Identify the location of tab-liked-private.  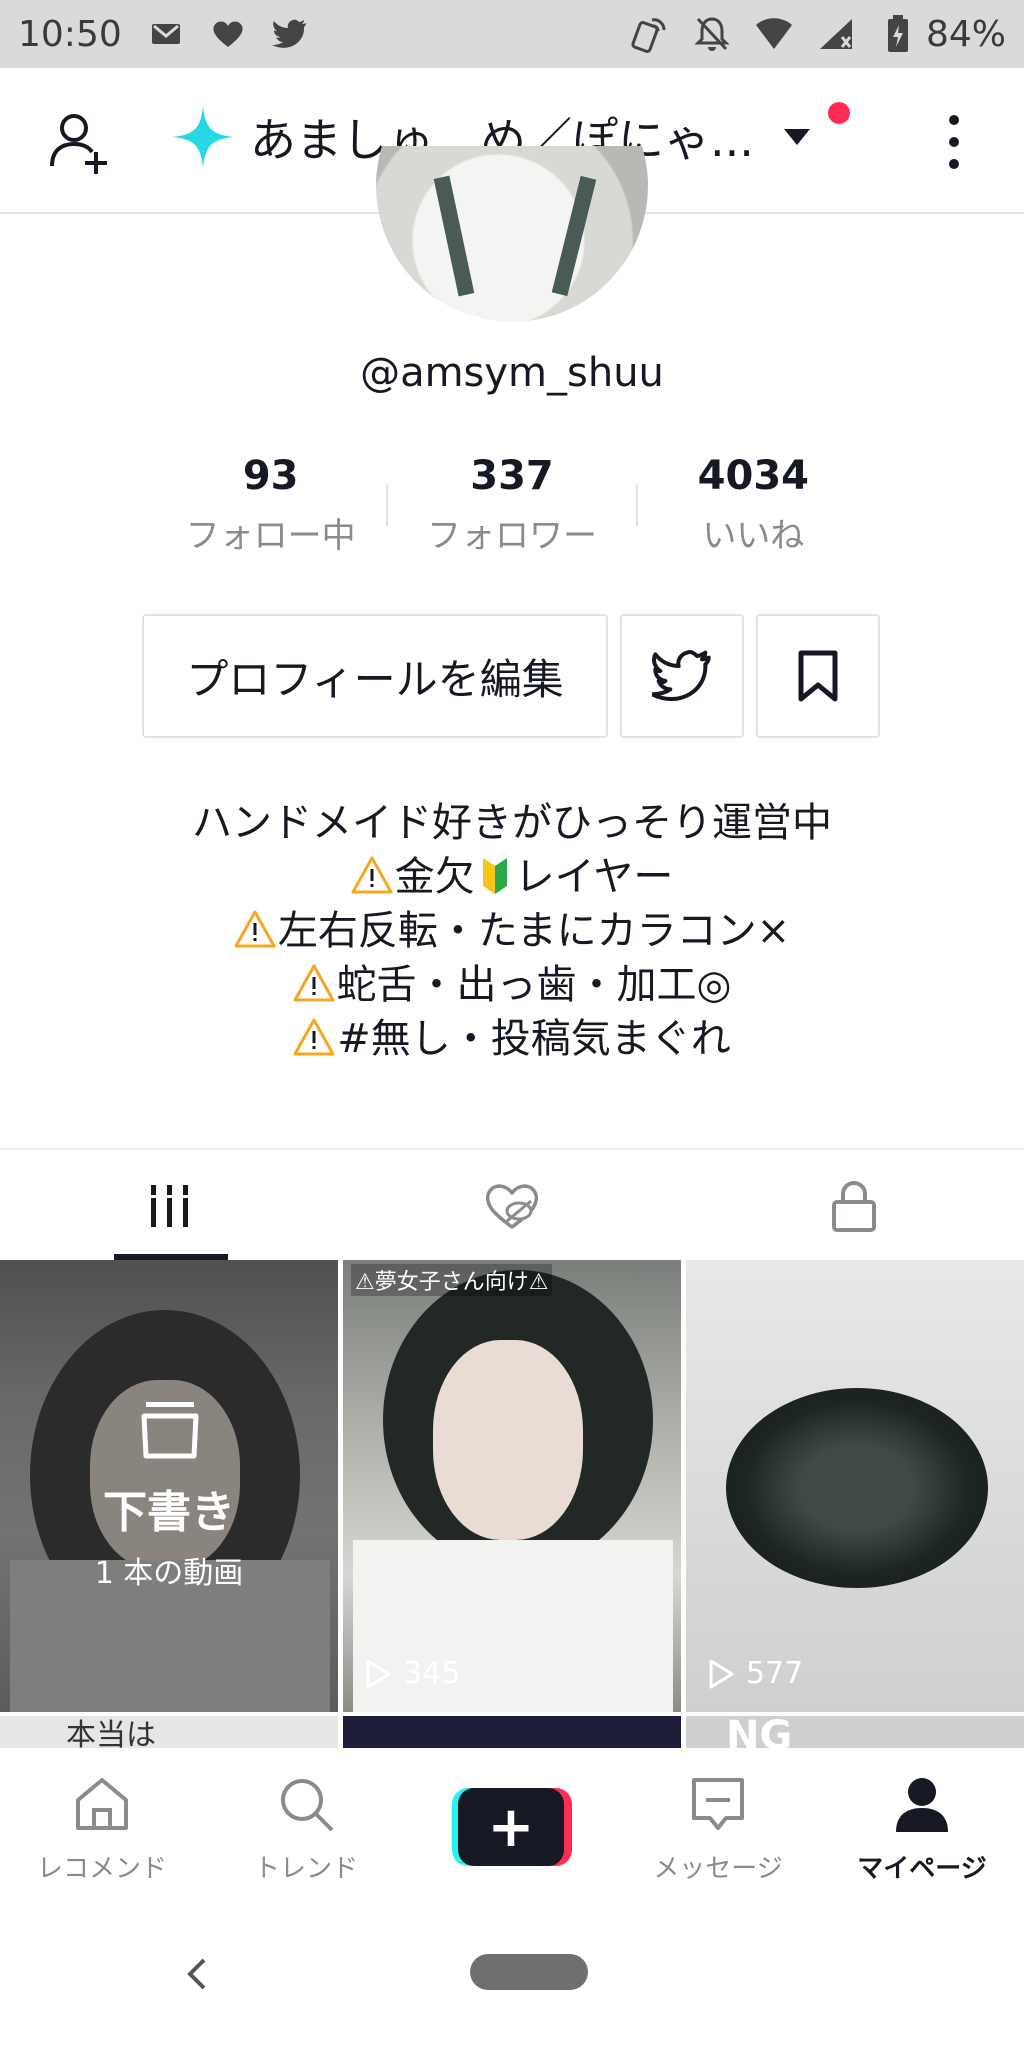
(512, 1206).